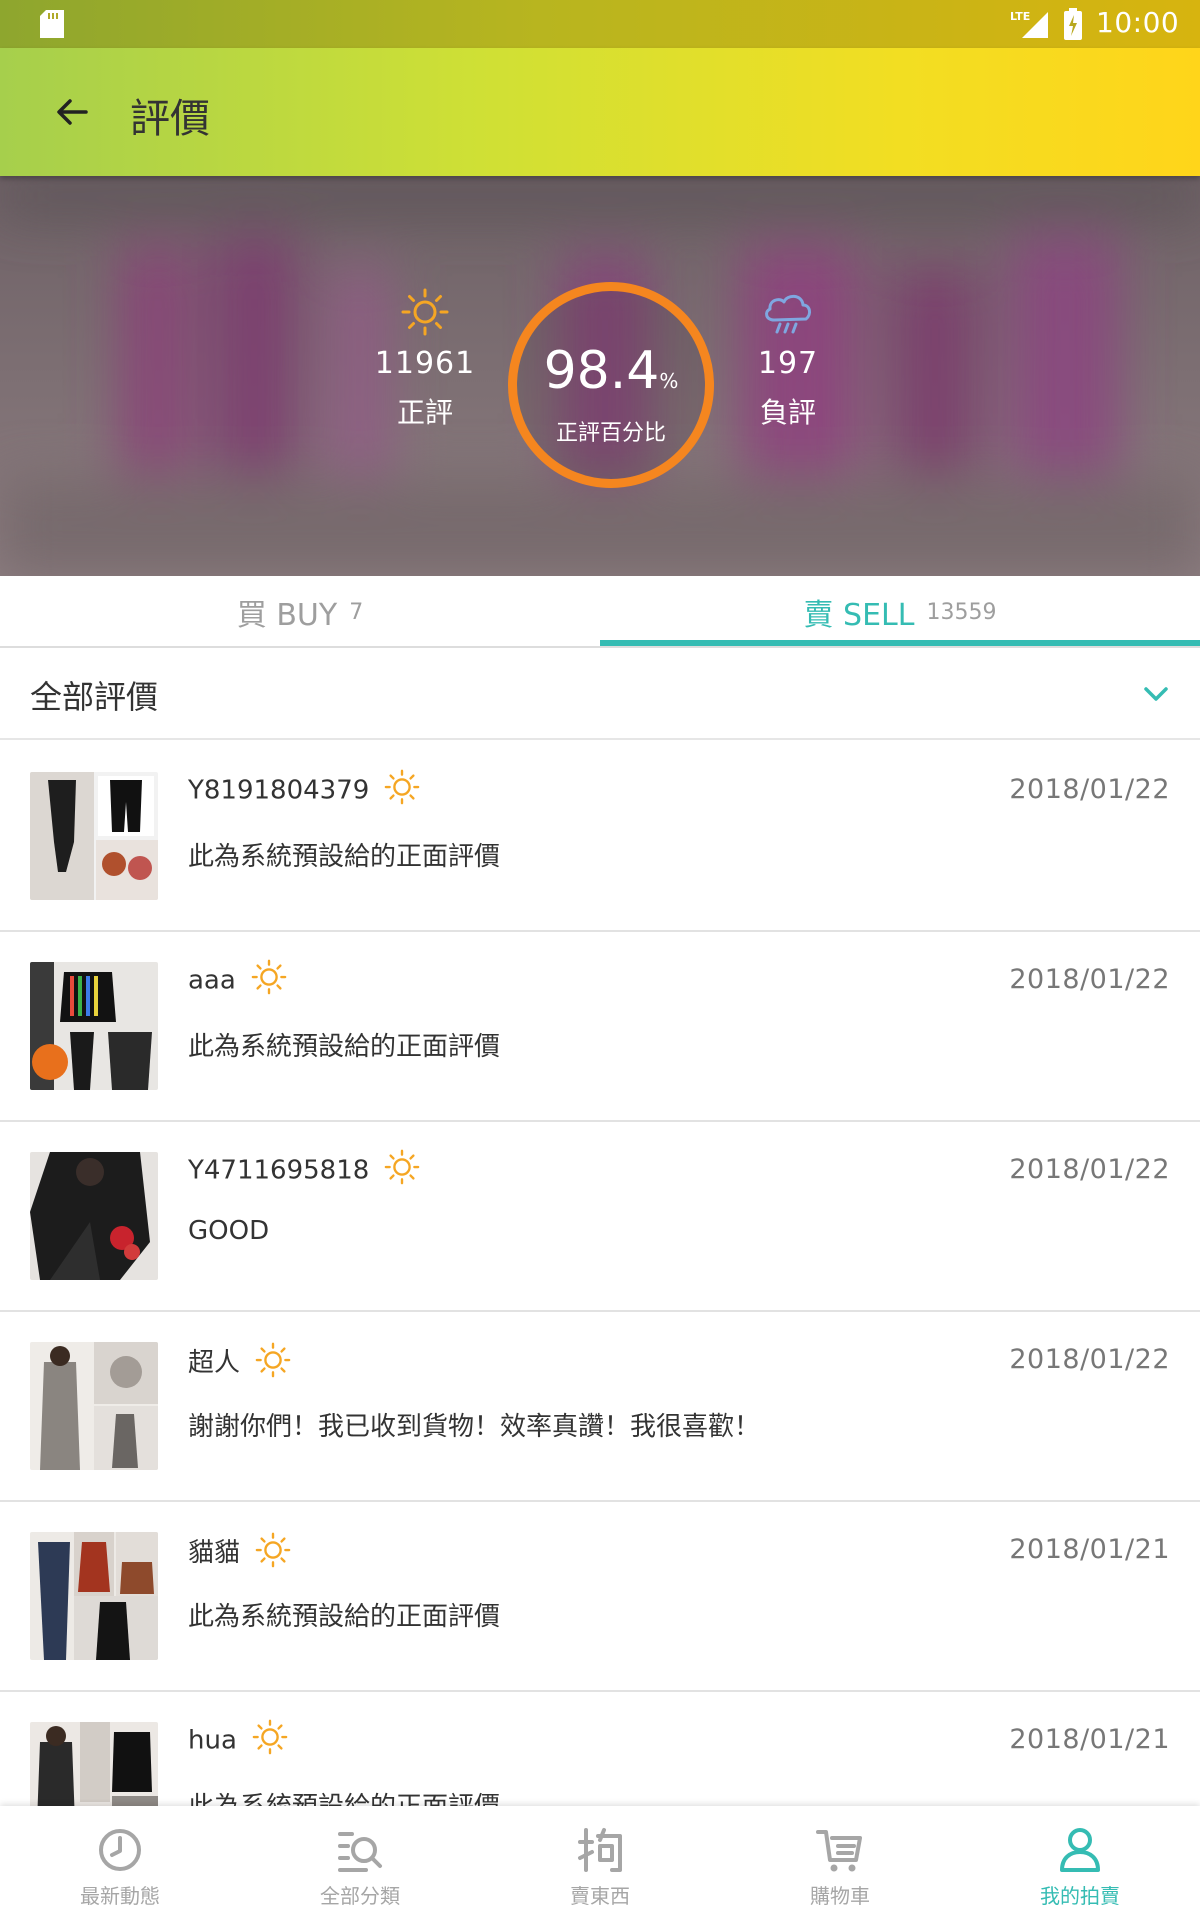 This screenshot has width=1200, height=1920. I want to click on svg-text: LTE, so click(1020, 16).